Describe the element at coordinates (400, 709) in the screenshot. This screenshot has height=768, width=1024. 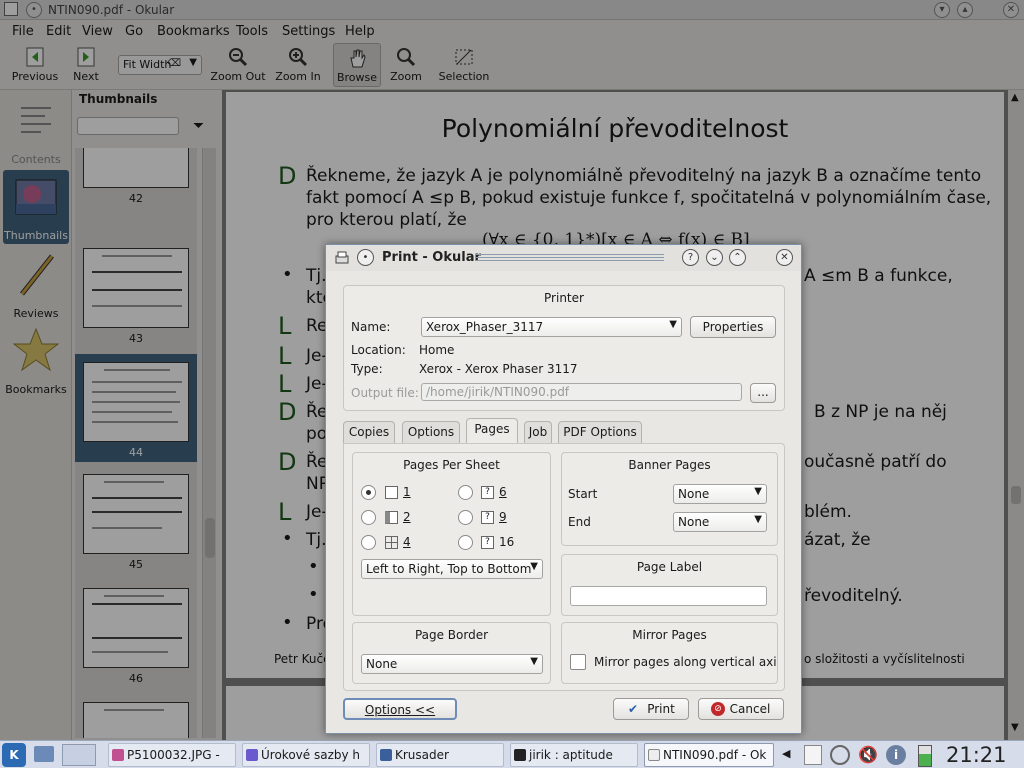
I see `options-toggle-button: Options <<` at that location.